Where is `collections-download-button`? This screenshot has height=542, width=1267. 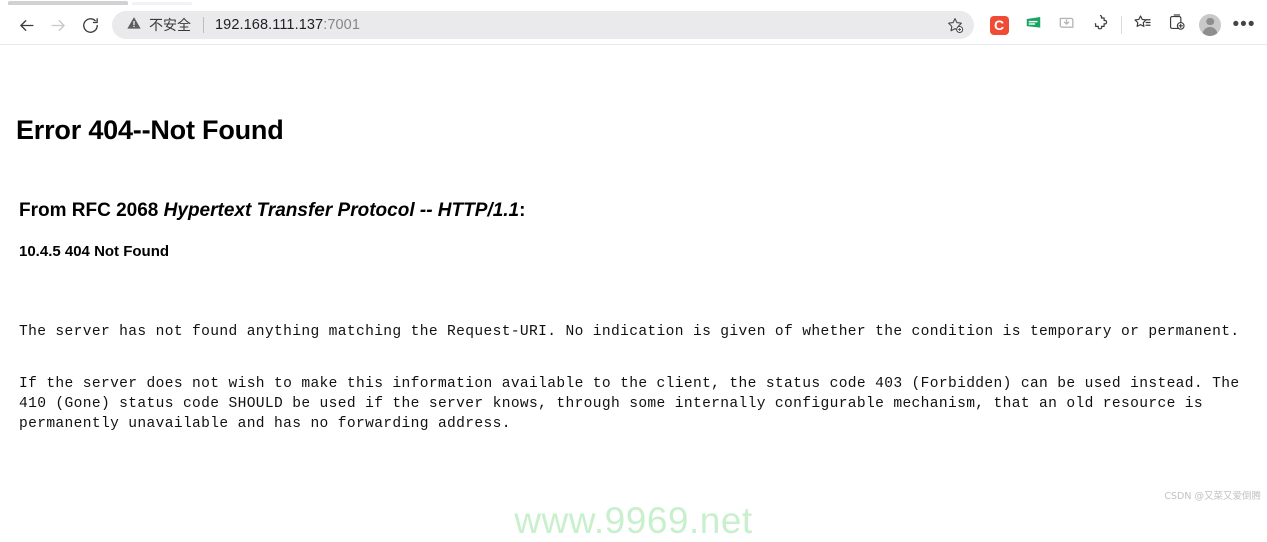 collections-download-button is located at coordinates (1067, 25).